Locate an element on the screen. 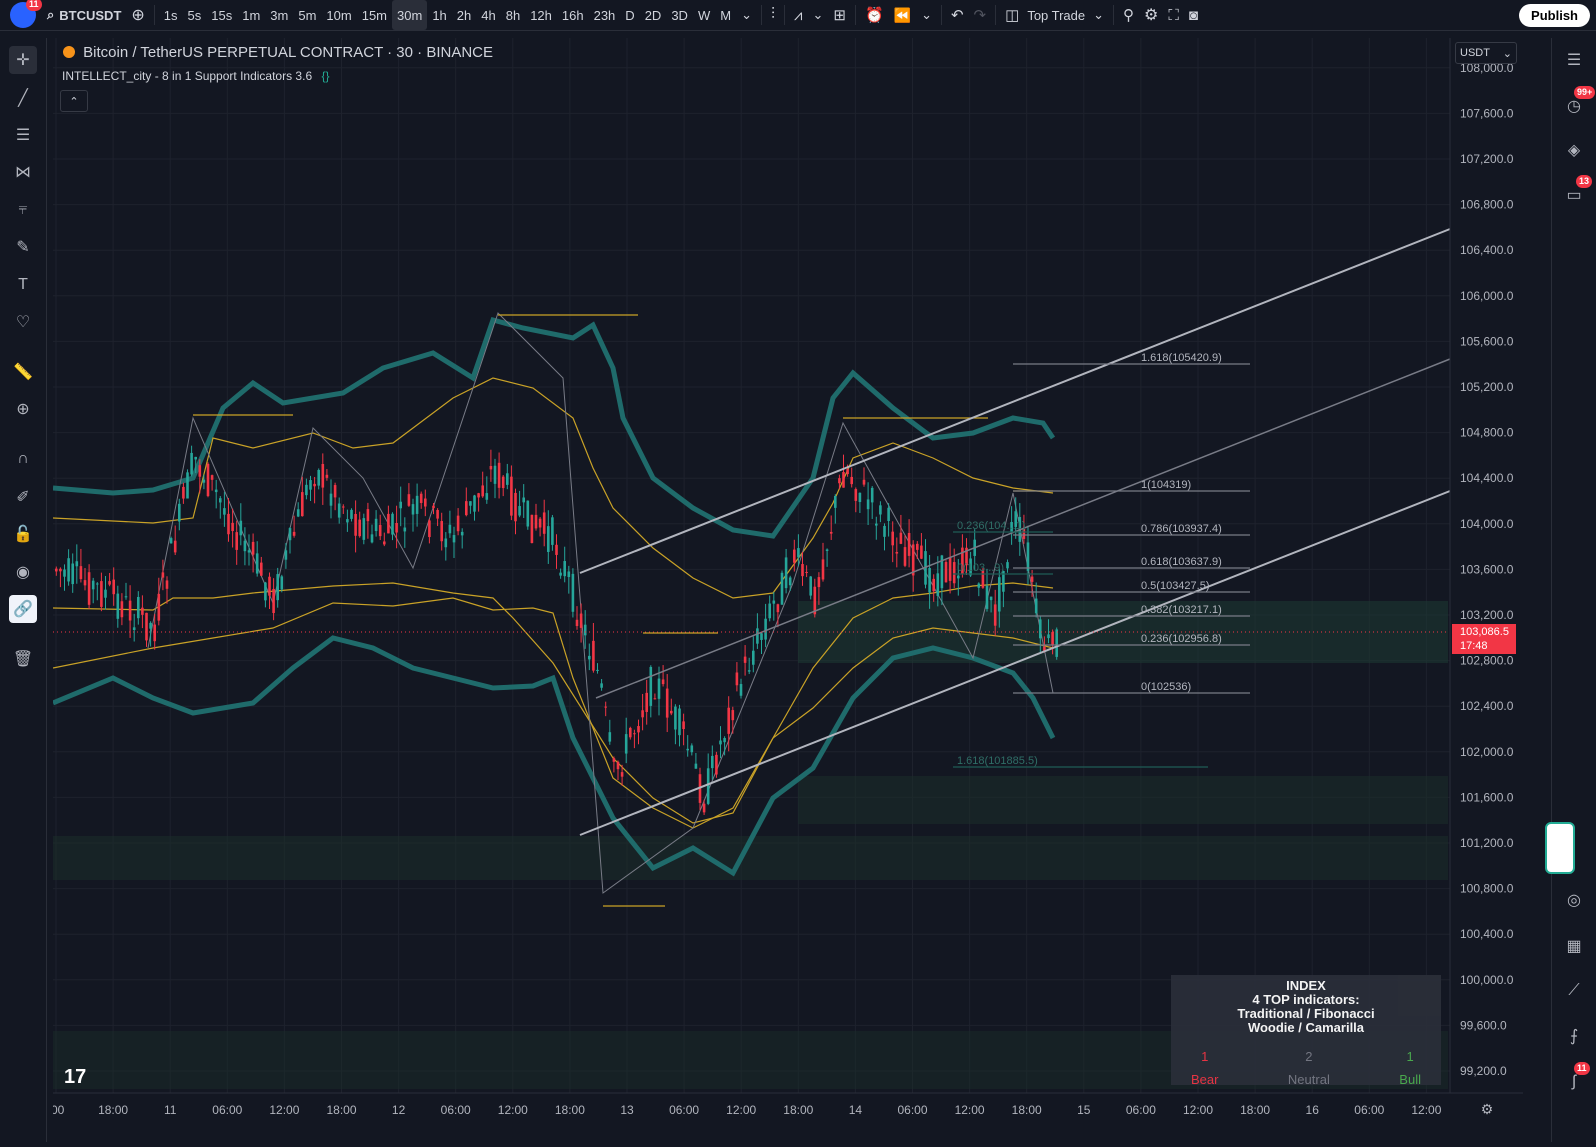 The width and height of the screenshot is (1596, 1147). replay-icon: ⏪ is located at coordinates (902, 15).